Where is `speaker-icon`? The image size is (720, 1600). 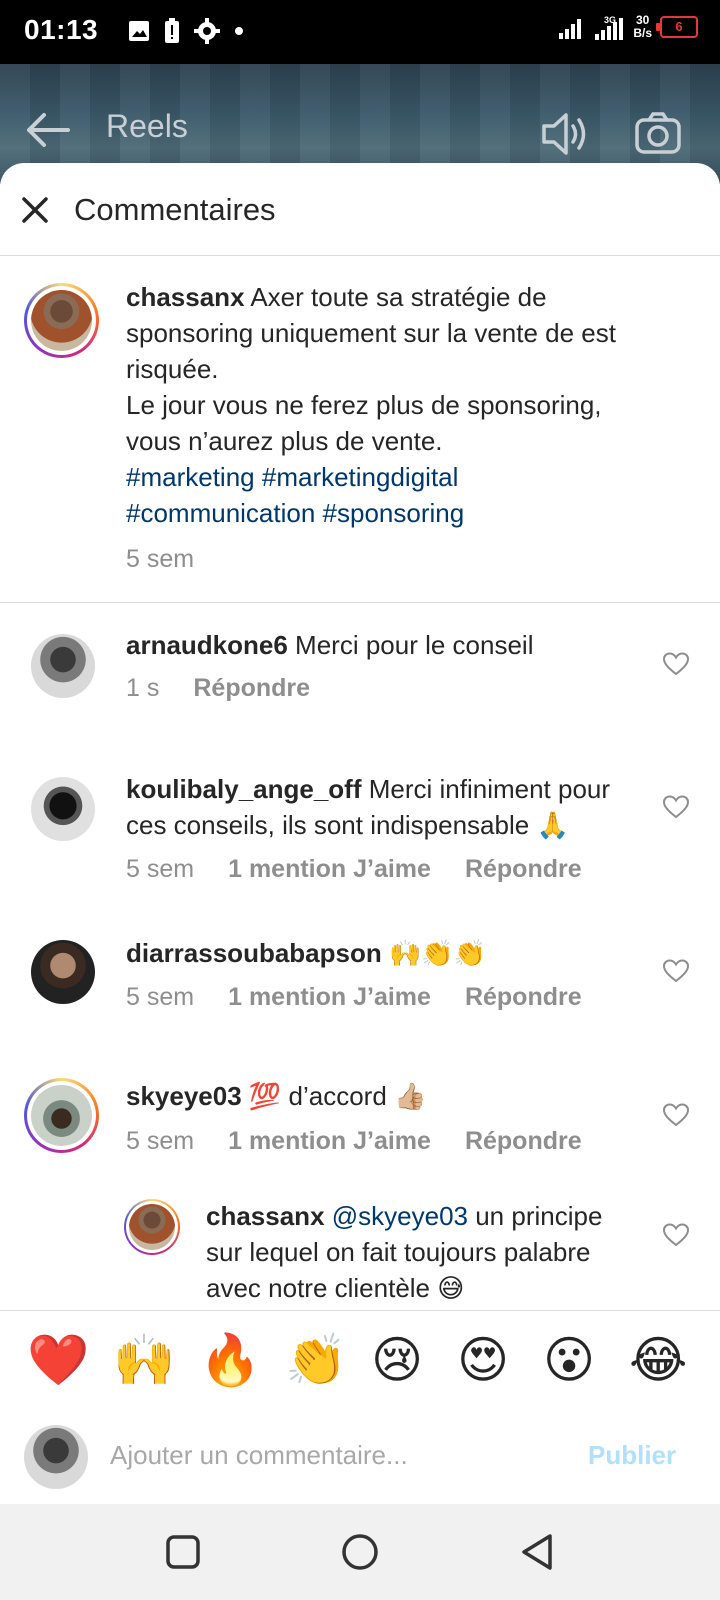
speaker-icon is located at coordinates (565, 134).